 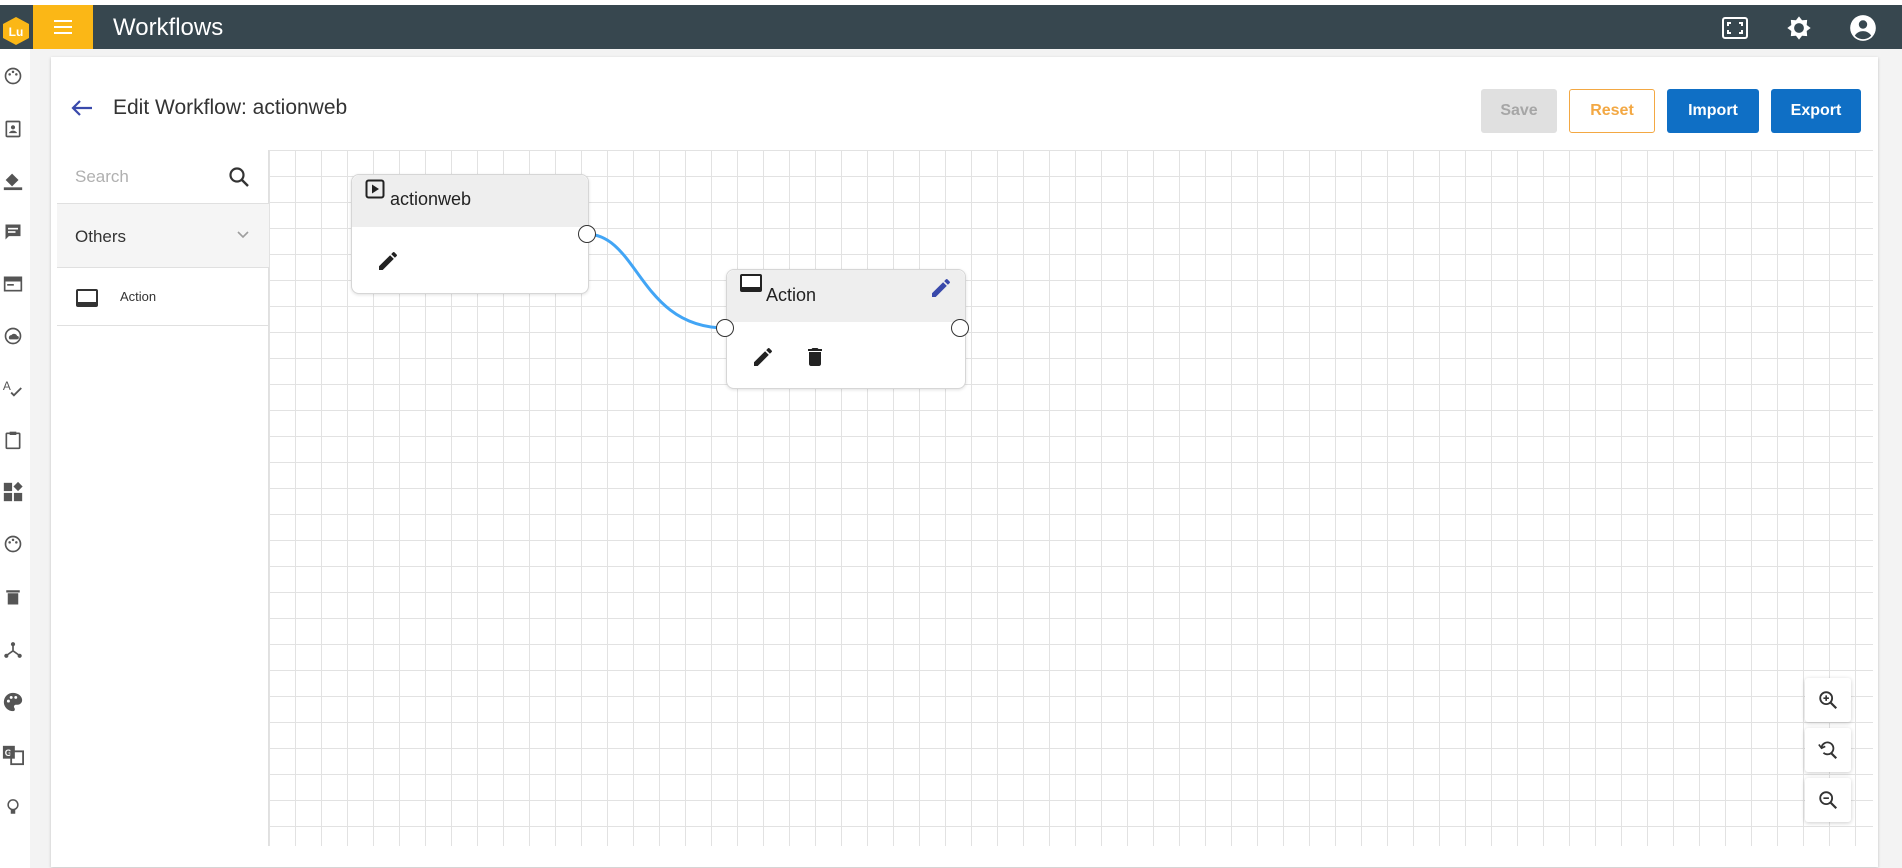 I want to click on palette-group-others: Others, so click(x=163, y=236).